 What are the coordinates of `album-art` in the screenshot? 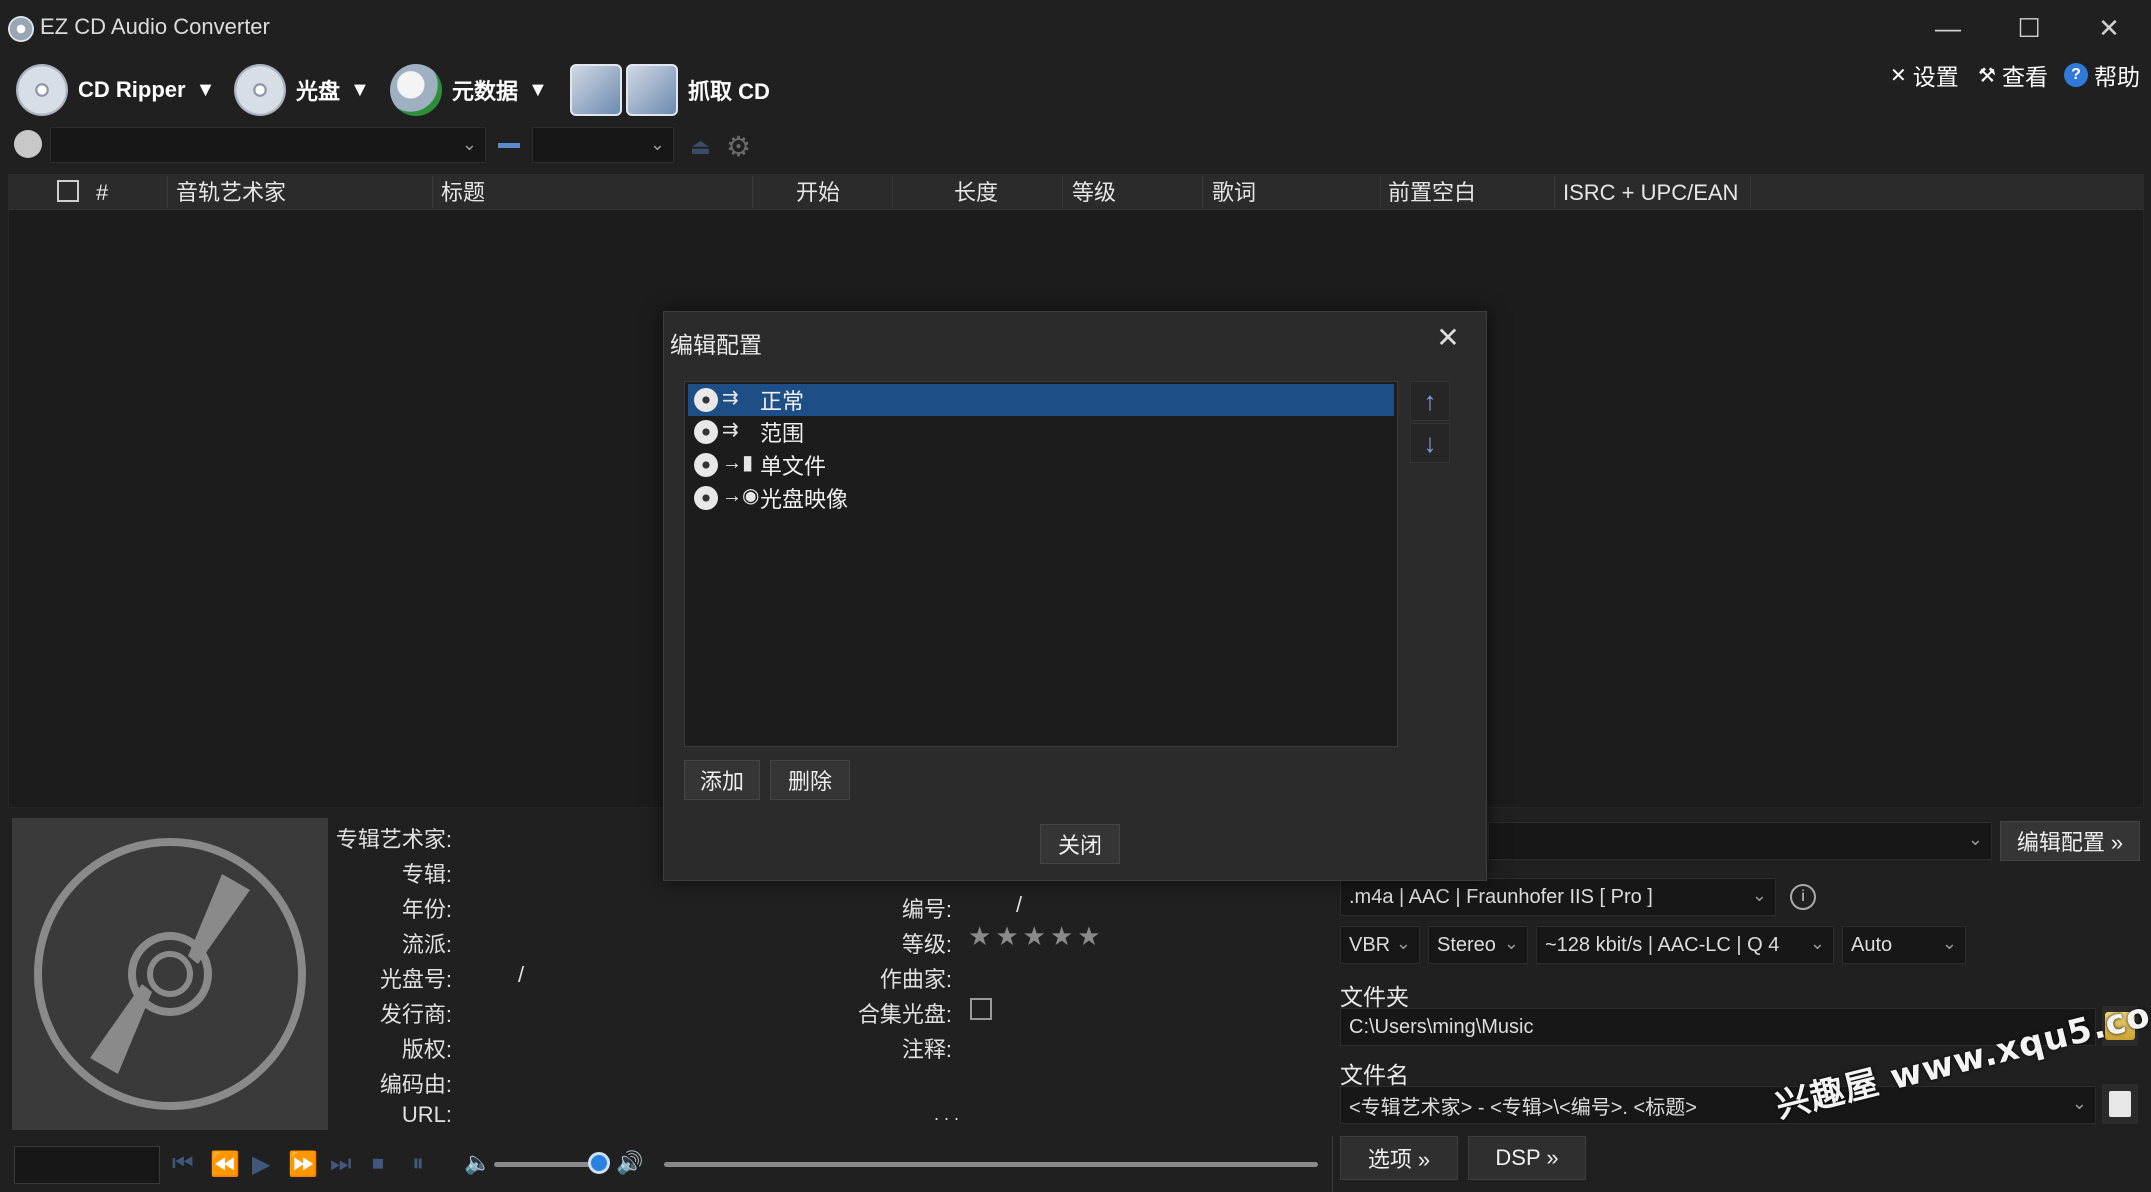 It's located at (170, 974).